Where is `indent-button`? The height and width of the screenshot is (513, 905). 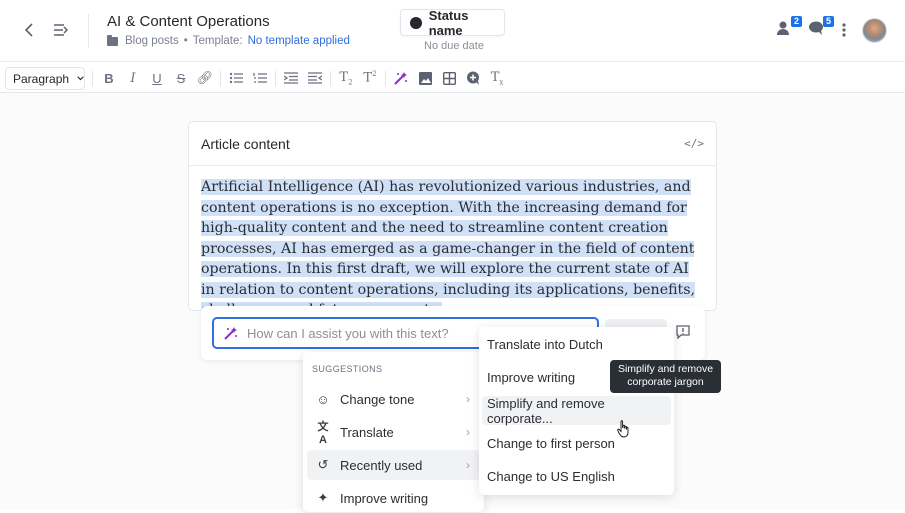 indent-button is located at coordinates (291, 78).